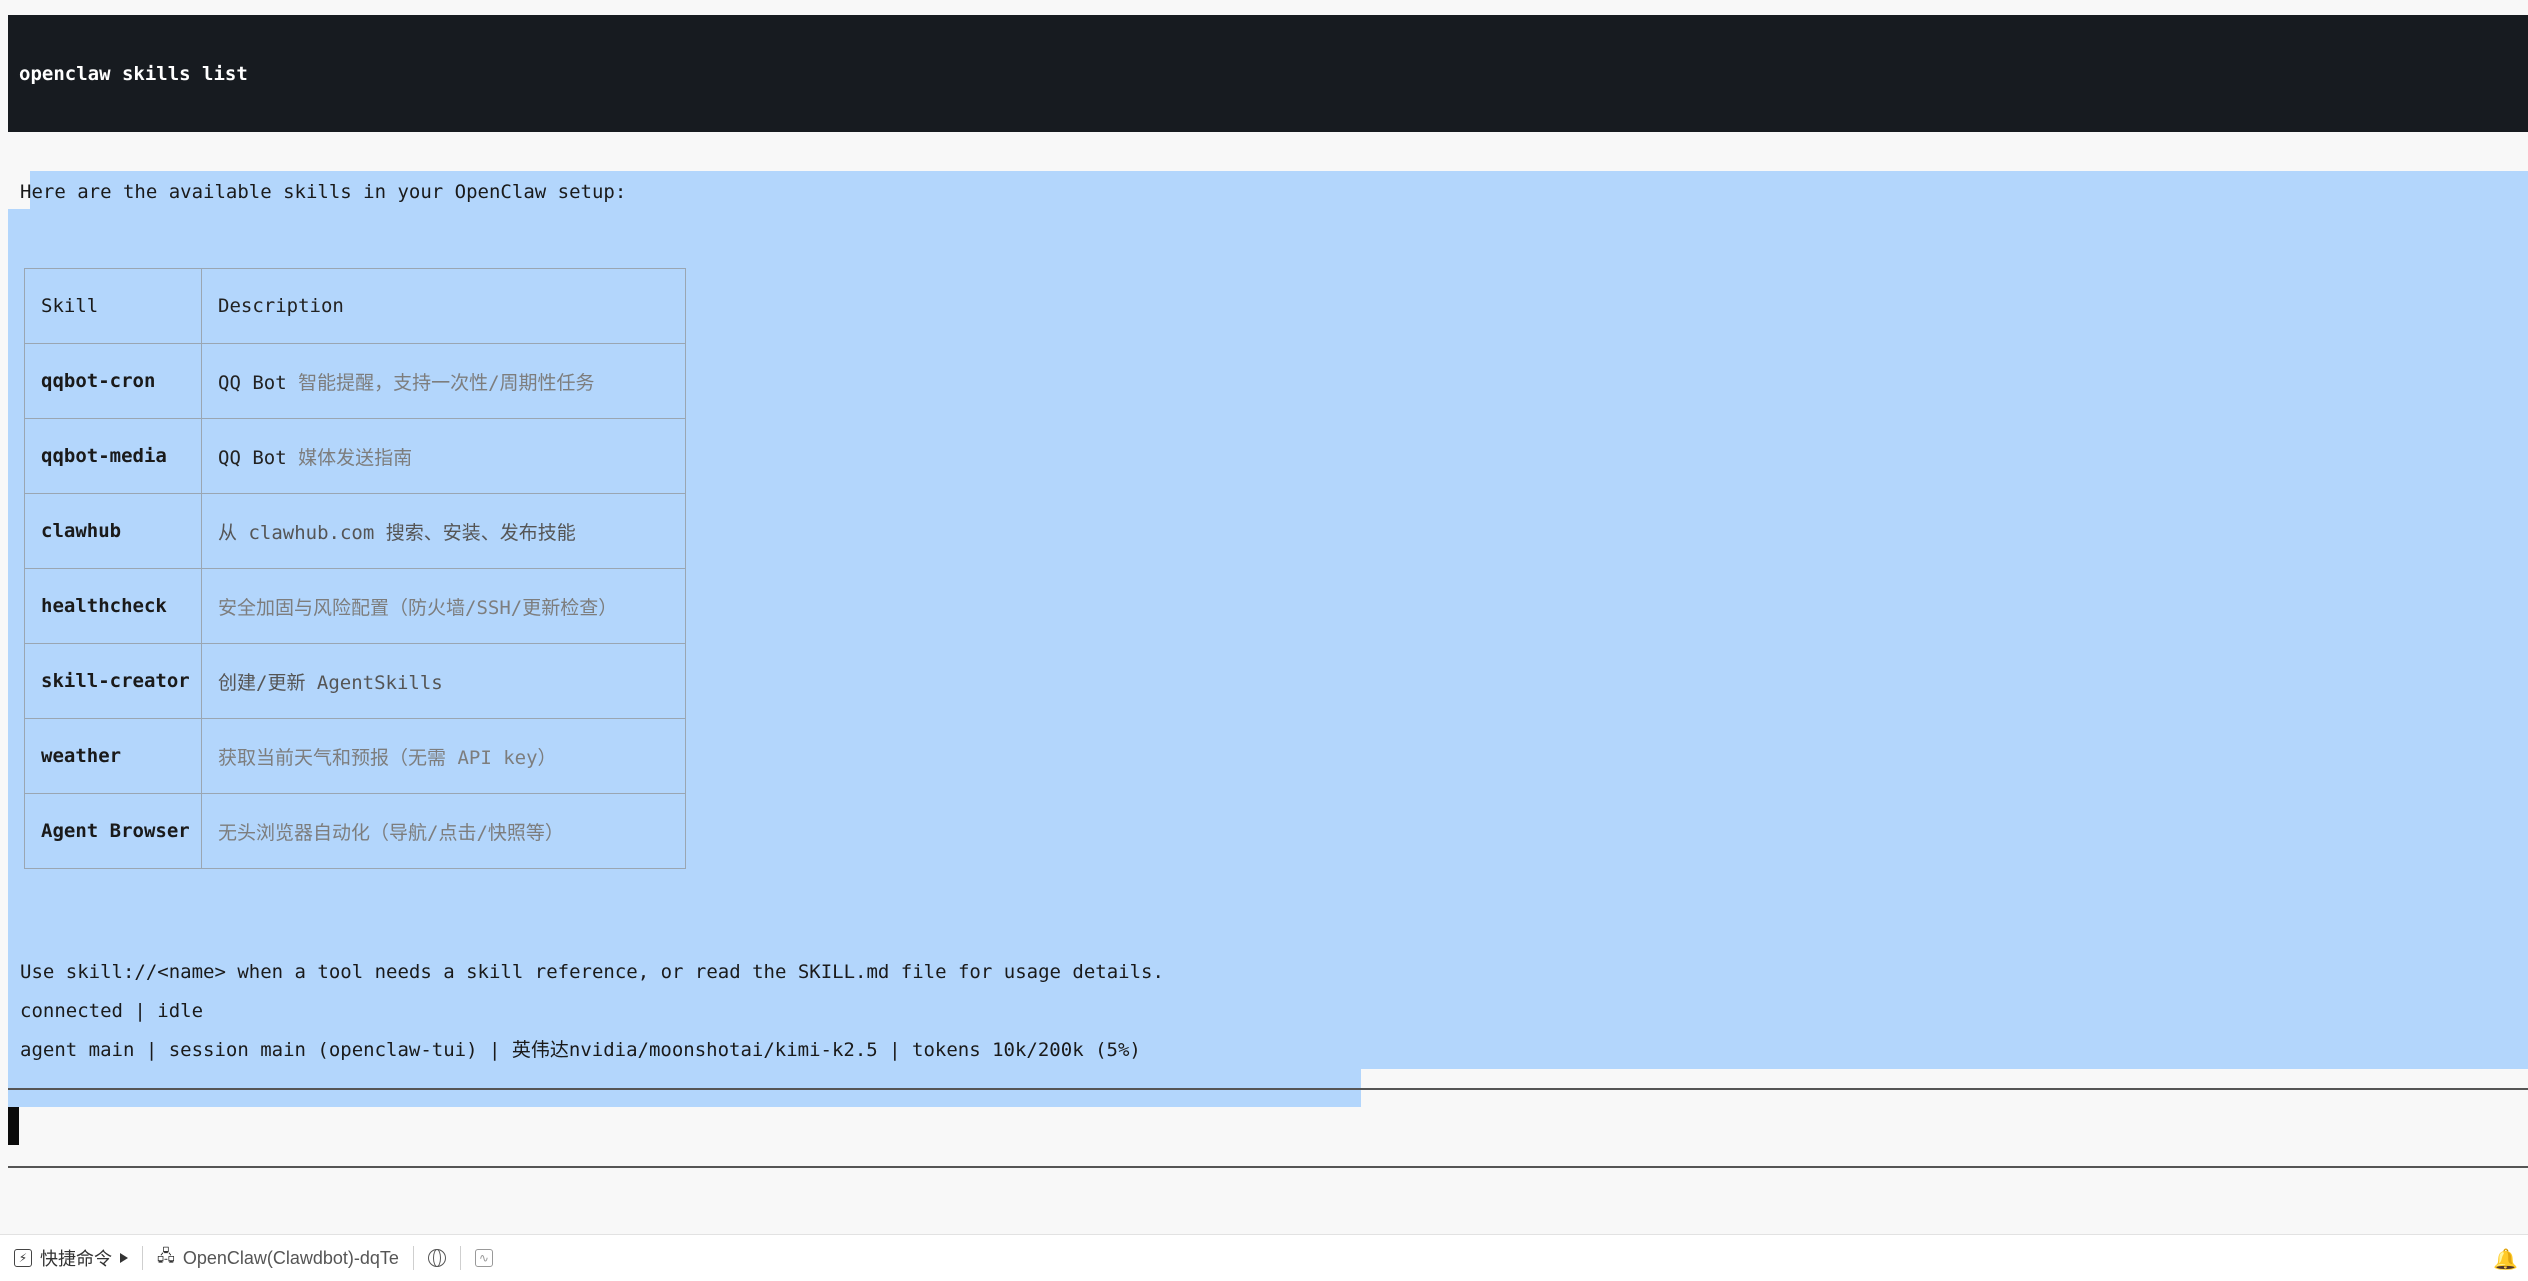 This screenshot has width=2528, height=1281. What do you see at coordinates (113, 681) in the screenshot?
I see `skill-name: skill-creator` at bounding box center [113, 681].